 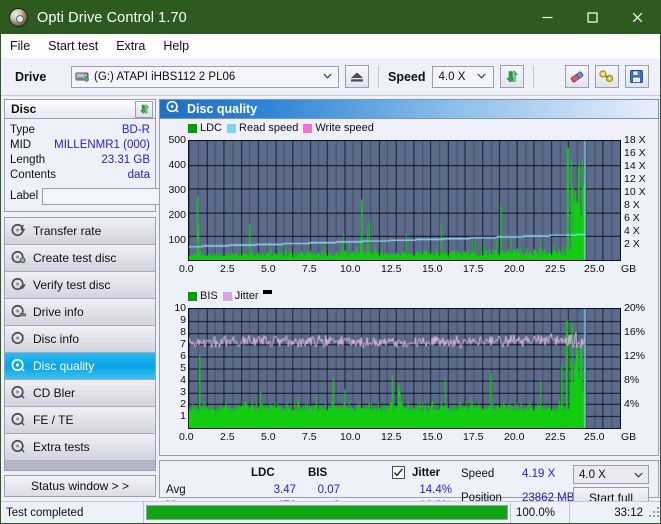 I want to click on sidebar-item-extra-tests: Extra tests, so click(x=80, y=447).